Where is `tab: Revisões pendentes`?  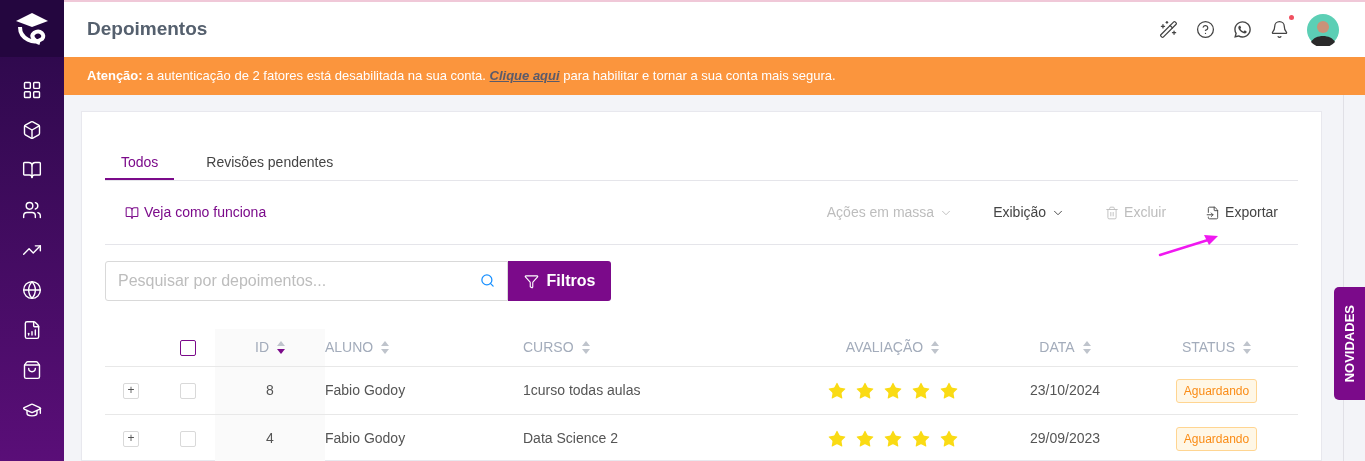 tab: Revisões pendentes is located at coordinates (270, 163).